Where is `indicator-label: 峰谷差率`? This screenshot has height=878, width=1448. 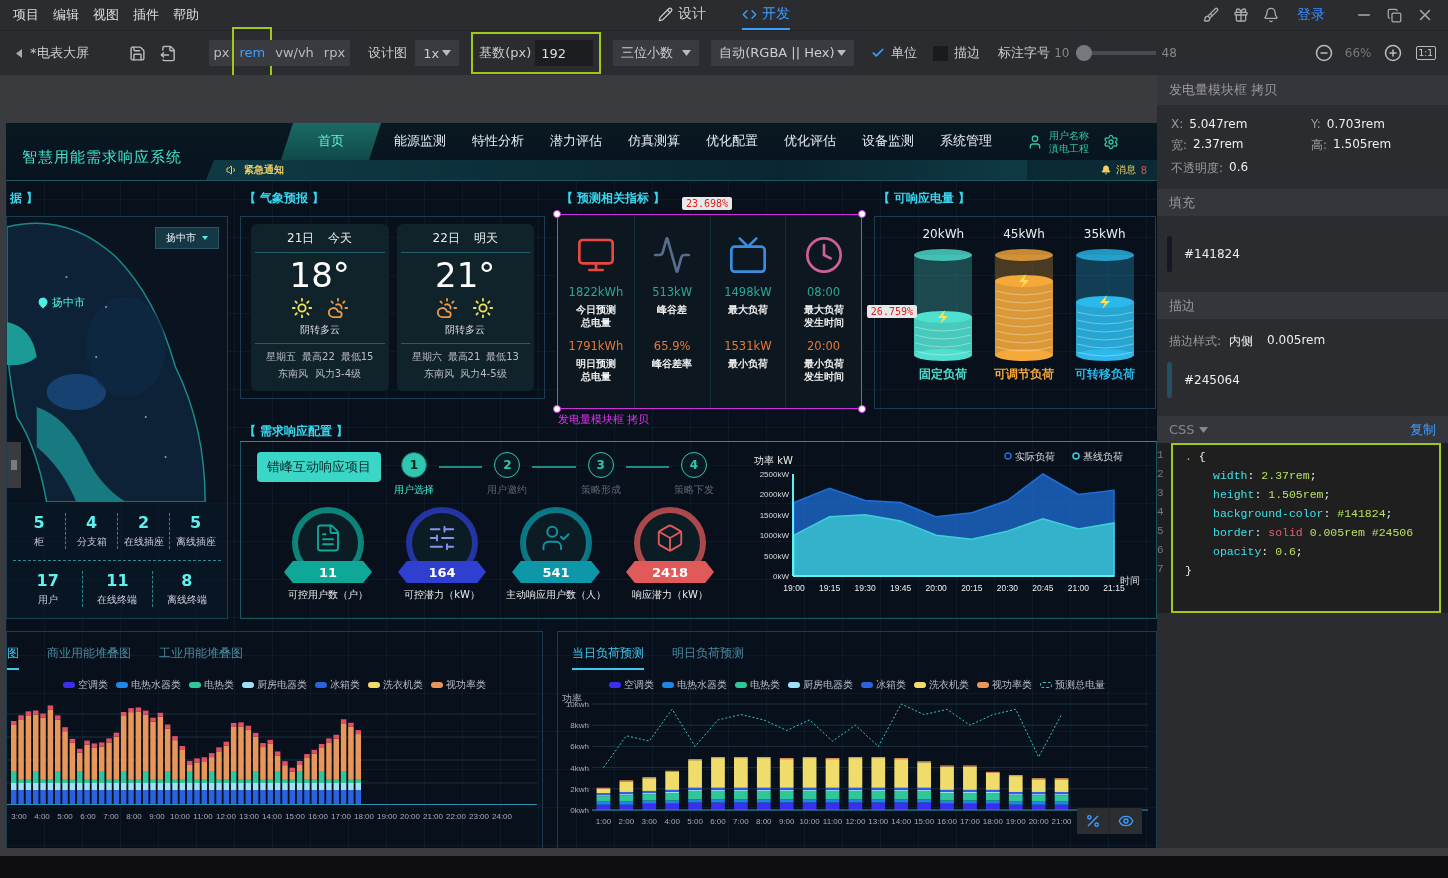
indicator-label: 峰谷差率 is located at coordinates (672, 364).